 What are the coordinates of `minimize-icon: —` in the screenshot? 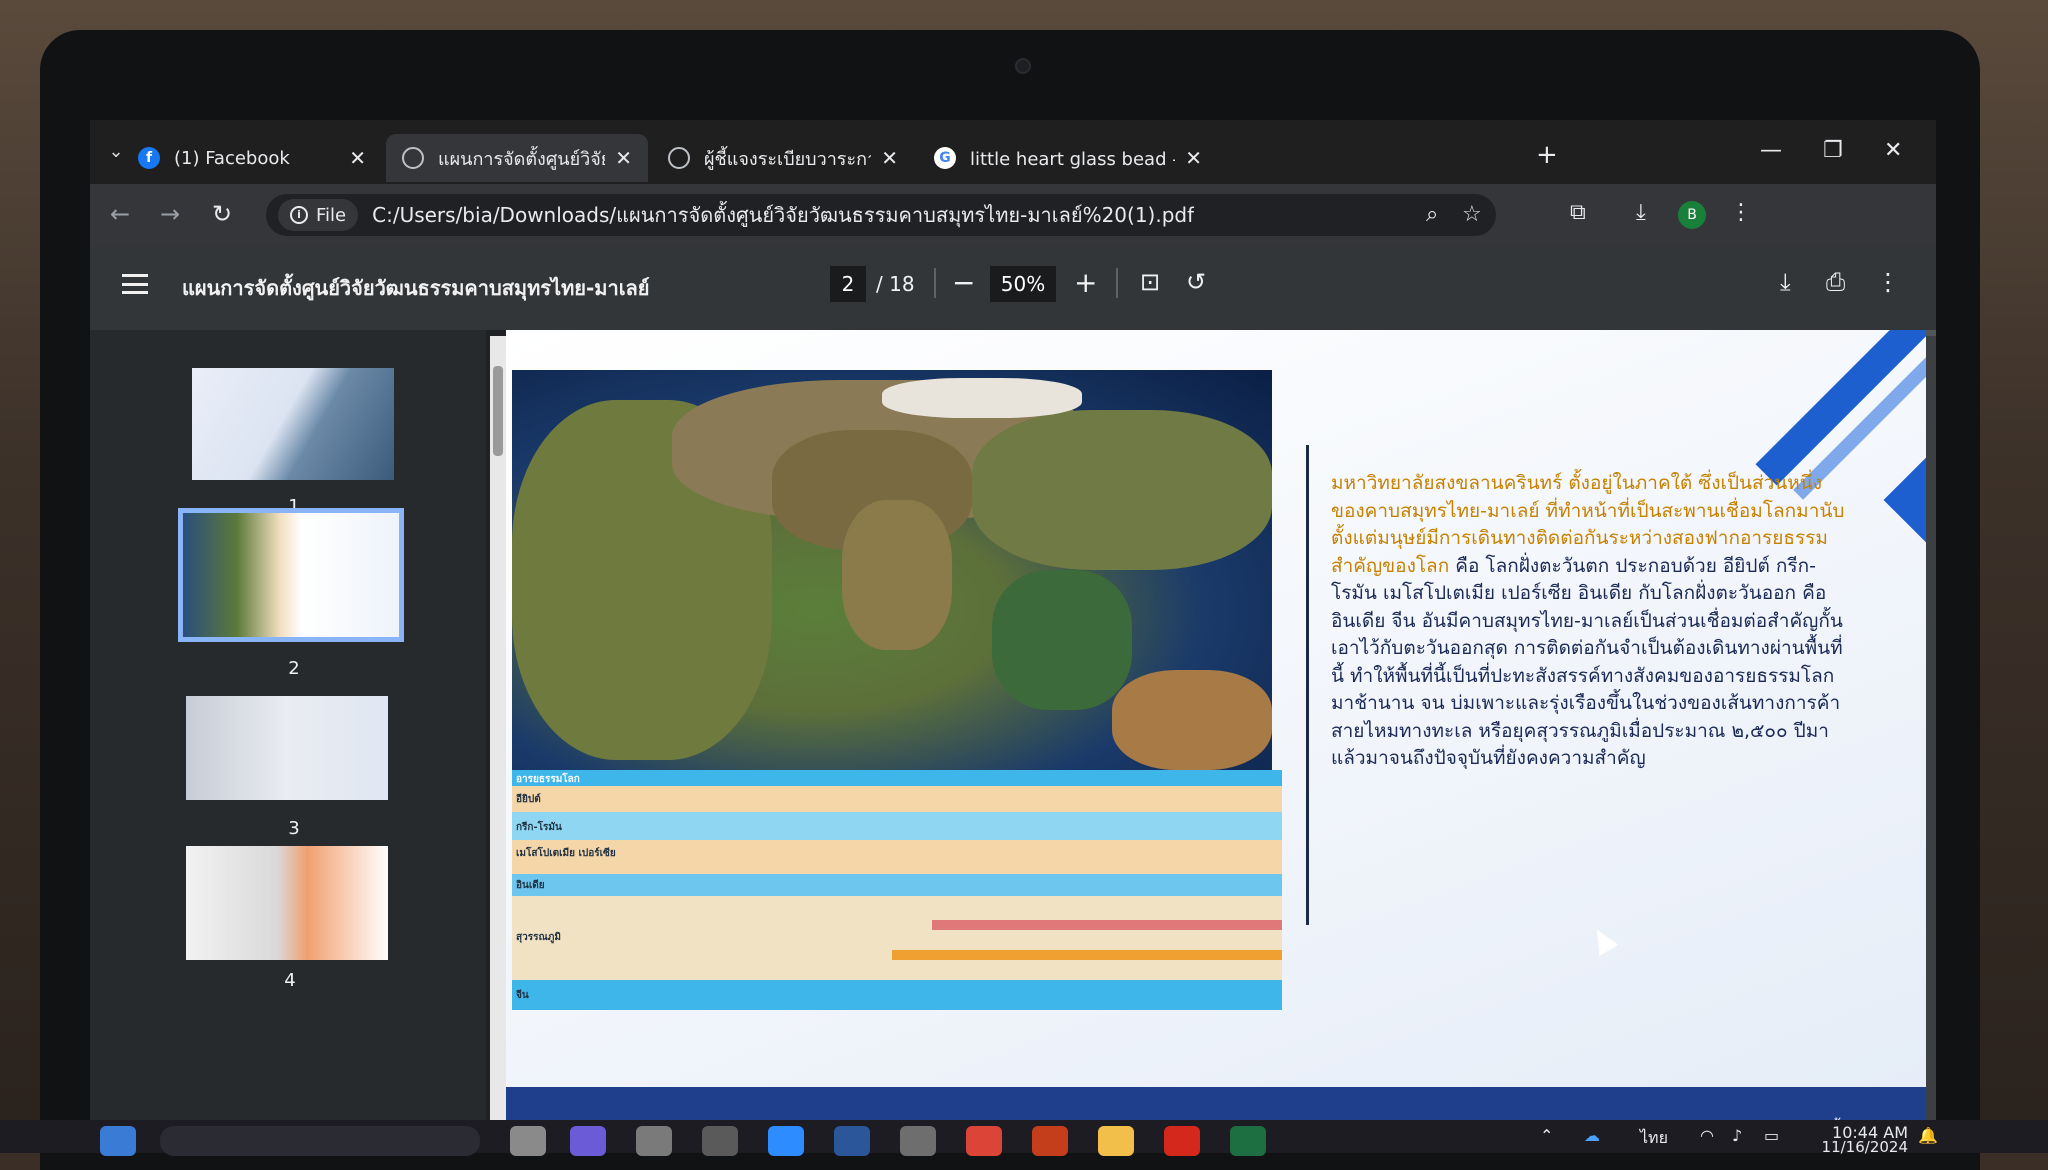 It's located at (1771, 150).